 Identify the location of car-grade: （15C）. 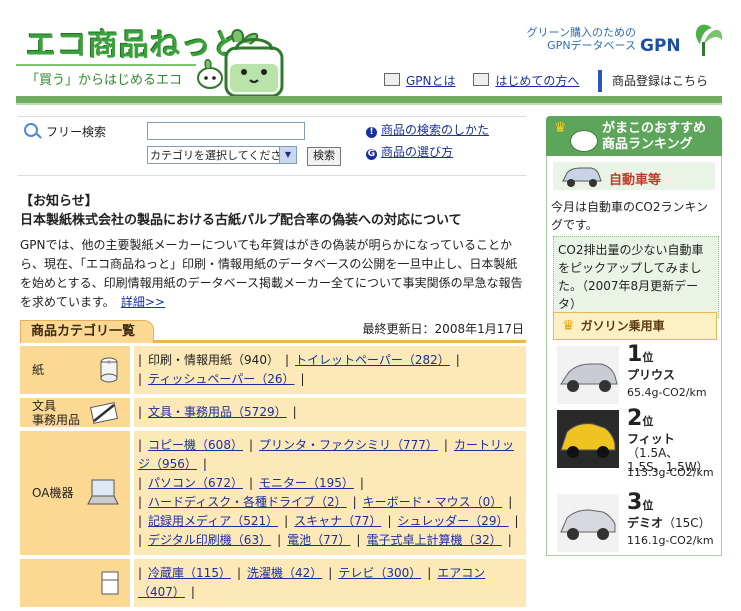
(687, 523).